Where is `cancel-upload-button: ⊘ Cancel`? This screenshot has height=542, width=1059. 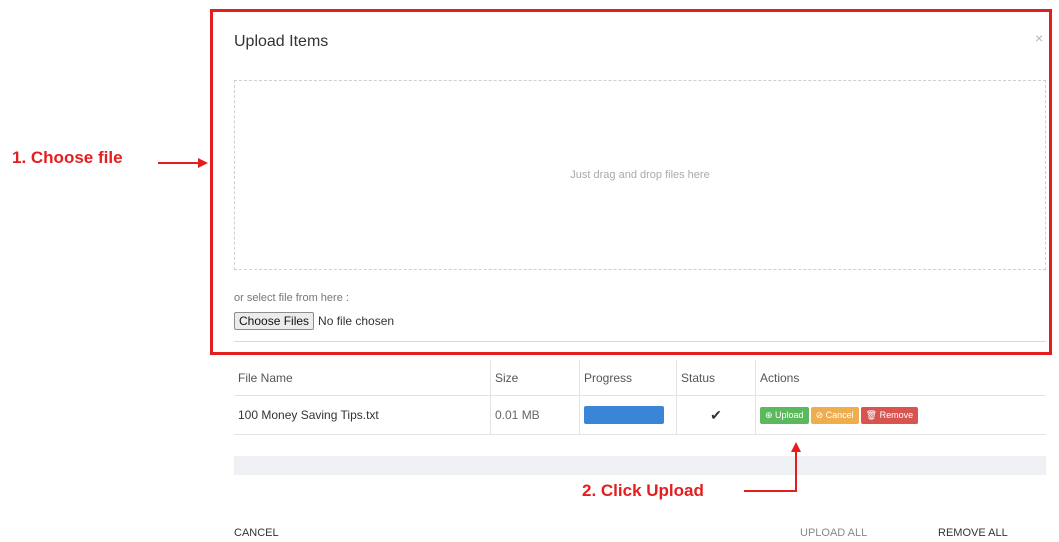
cancel-upload-button: ⊘ Cancel is located at coordinates (834, 415).